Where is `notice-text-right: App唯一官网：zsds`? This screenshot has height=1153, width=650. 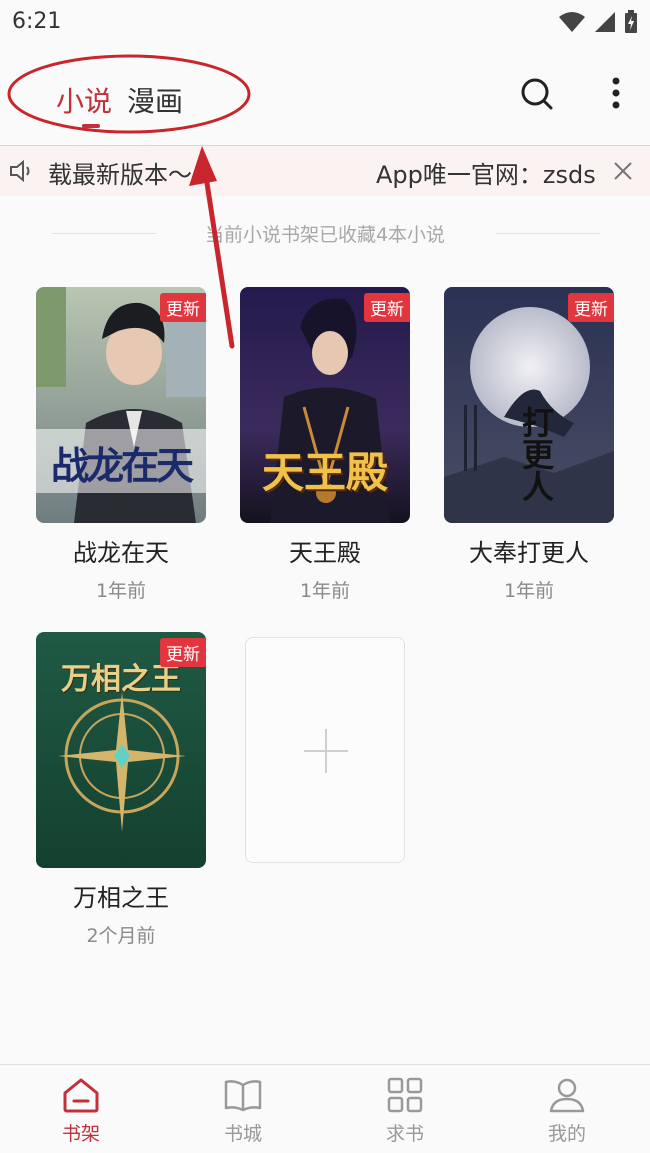
notice-text-right: App唯一官网：zsds is located at coordinates (486, 175).